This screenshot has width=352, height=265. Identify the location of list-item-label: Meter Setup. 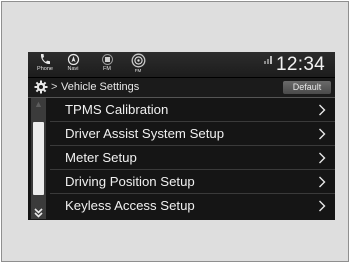
(101, 157).